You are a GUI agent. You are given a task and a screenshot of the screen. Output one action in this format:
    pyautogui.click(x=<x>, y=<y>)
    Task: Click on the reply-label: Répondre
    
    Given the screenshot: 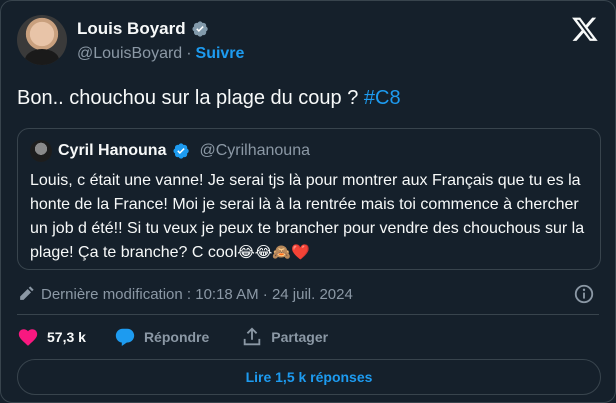 What is the action you would take?
    pyautogui.click(x=176, y=337)
    